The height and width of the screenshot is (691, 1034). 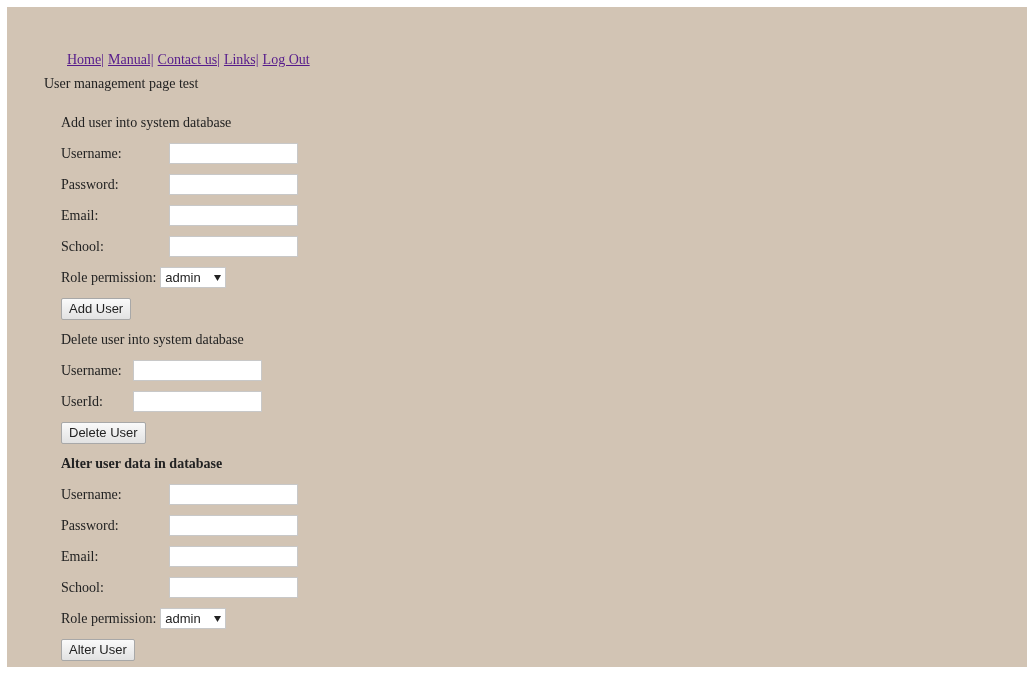 What do you see at coordinates (188, 60) in the screenshot?
I see `nav-link: Contact us|` at bounding box center [188, 60].